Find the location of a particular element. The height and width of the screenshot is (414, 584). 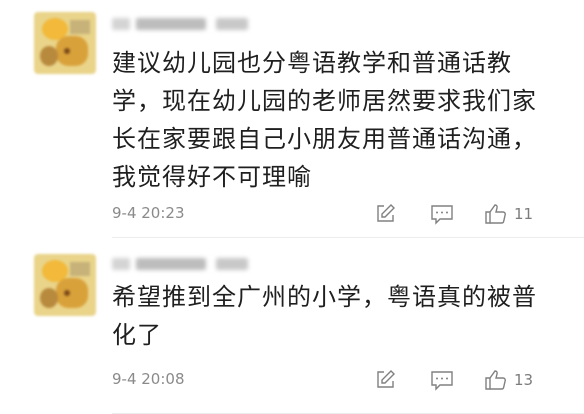

like-button: 11 is located at coordinates (508, 214).